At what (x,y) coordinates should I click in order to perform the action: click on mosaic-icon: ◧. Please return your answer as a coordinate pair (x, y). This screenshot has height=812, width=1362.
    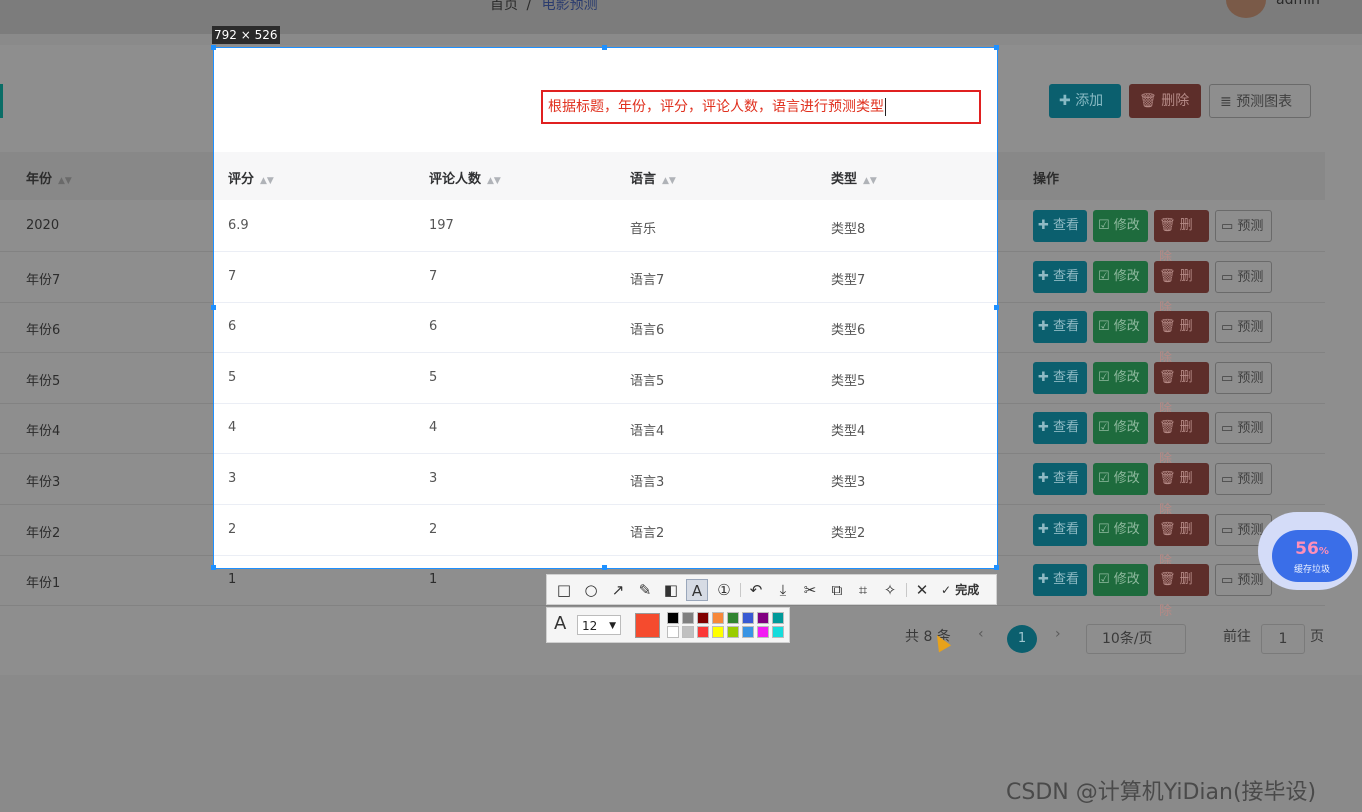
    Looking at the image, I should click on (671, 590).